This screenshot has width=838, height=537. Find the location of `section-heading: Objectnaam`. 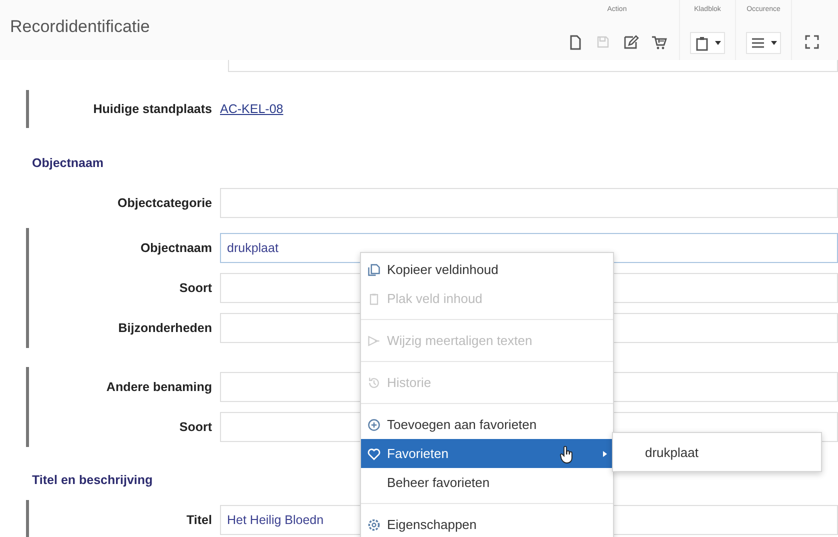

section-heading: Objectnaam is located at coordinates (68, 163).